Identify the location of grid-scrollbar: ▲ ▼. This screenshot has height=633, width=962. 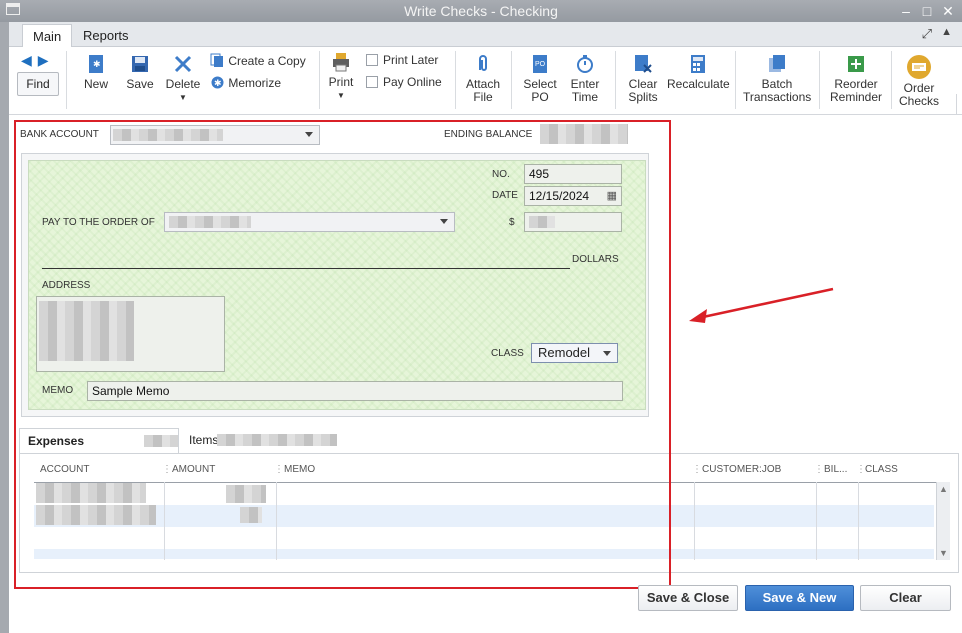
(943, 521).